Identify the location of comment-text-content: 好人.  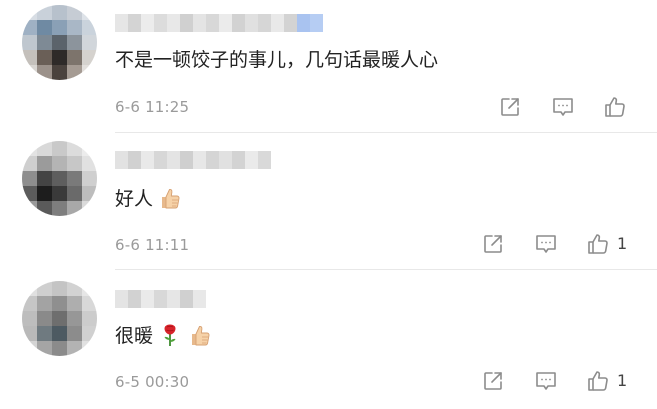
(134, 199).